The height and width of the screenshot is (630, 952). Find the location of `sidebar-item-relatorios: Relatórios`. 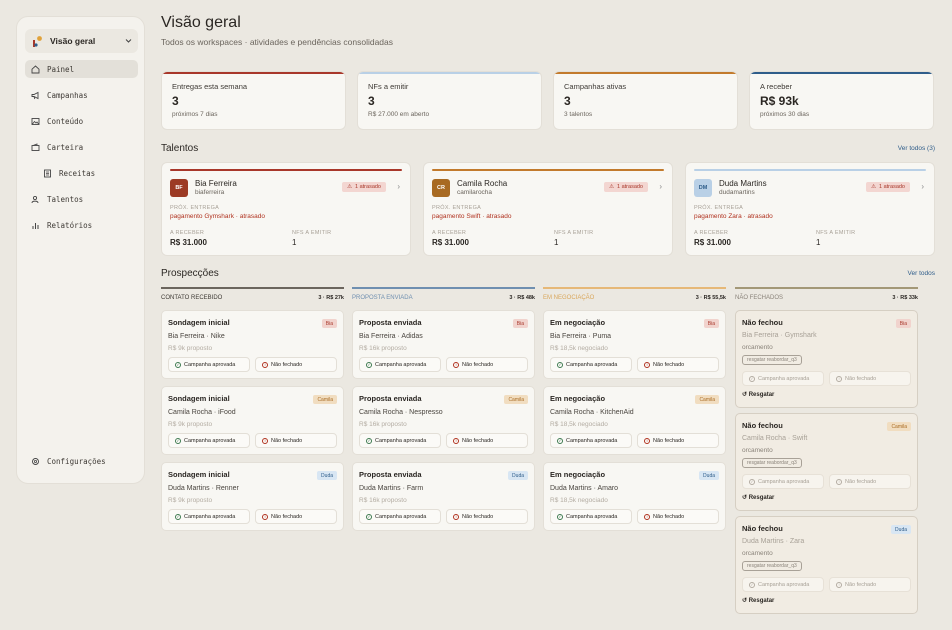

sidebar-item-relatorios: Relatórios is located at coordinates (81, 225).